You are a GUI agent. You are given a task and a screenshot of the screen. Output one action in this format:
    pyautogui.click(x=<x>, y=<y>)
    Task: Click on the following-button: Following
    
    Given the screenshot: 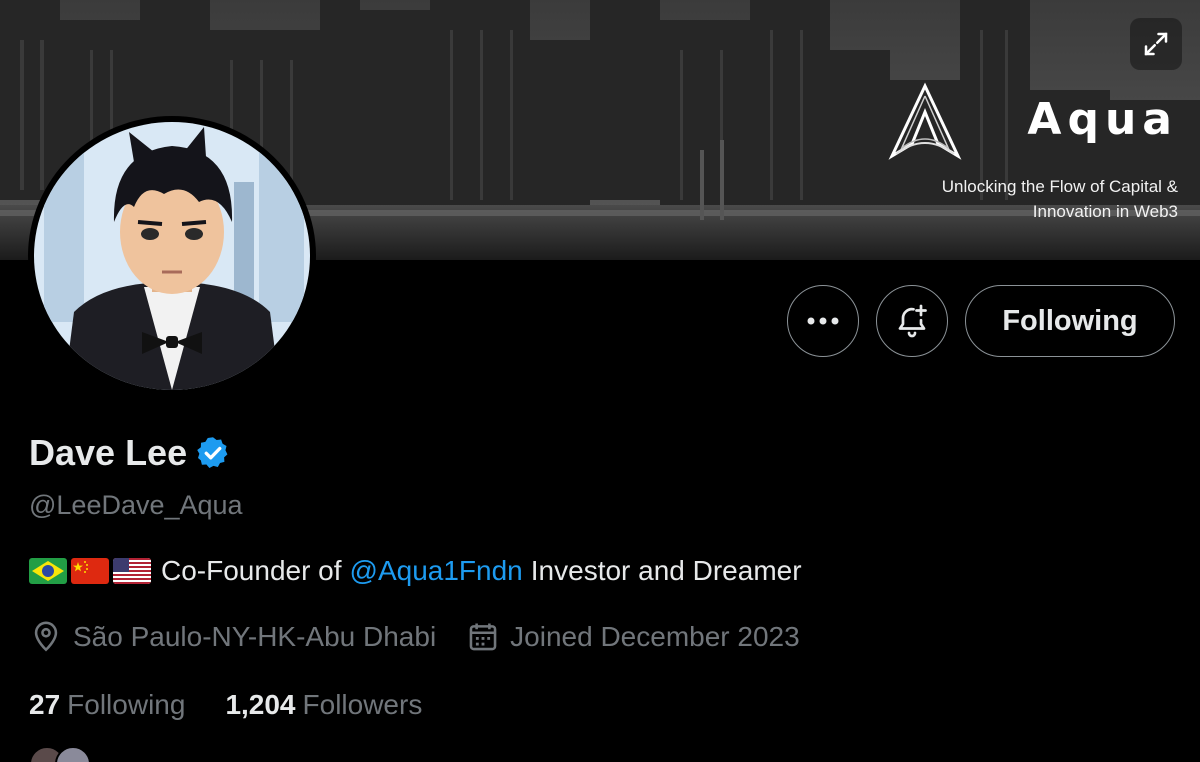 What is the action you would take?
    pyautogui.click(x=1070, y=321)
    